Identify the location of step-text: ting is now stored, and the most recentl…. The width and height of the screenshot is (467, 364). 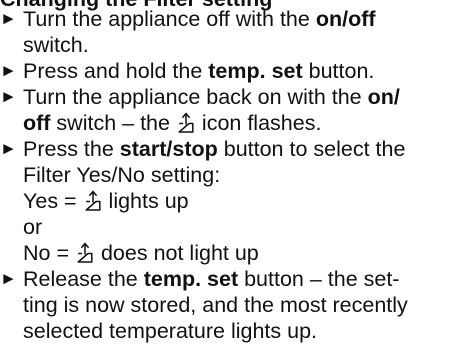
(215, 305).